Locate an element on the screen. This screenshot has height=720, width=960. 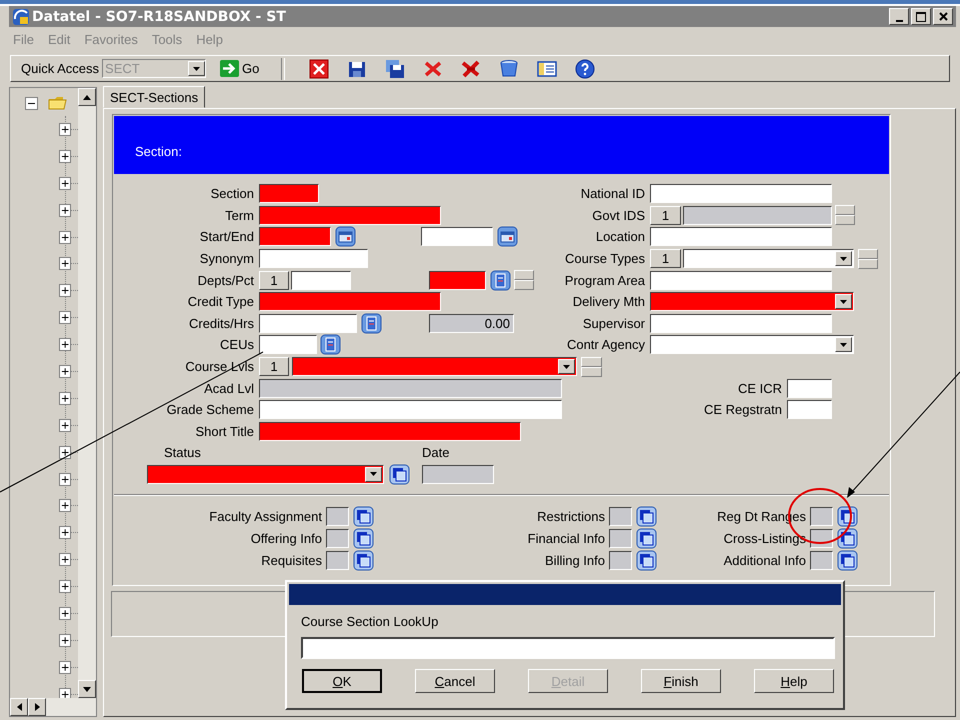
close-button is located at coordinates (943, 16).